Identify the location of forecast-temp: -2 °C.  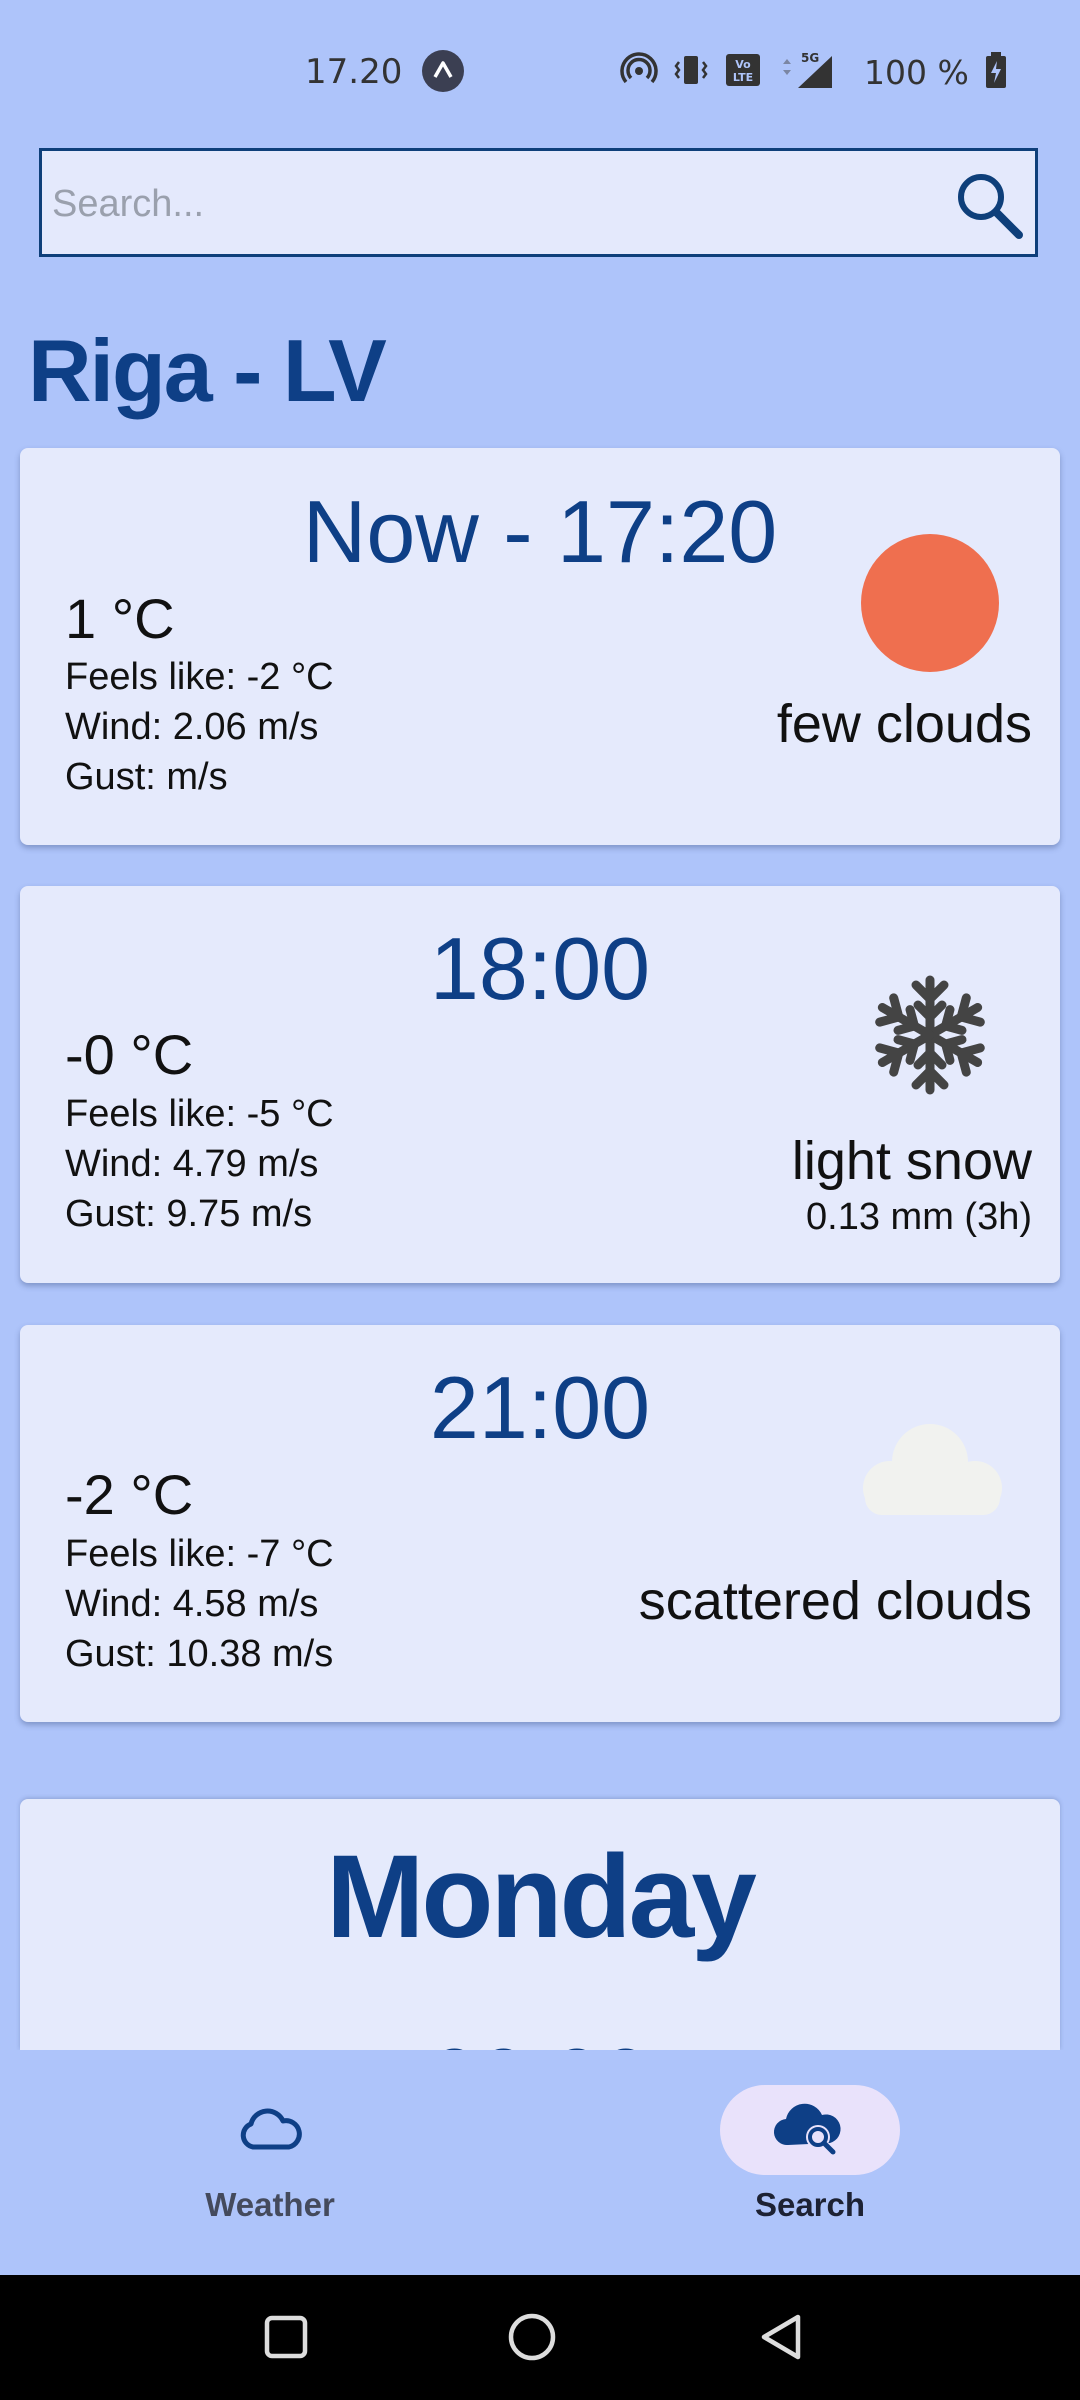
(129, 1494).